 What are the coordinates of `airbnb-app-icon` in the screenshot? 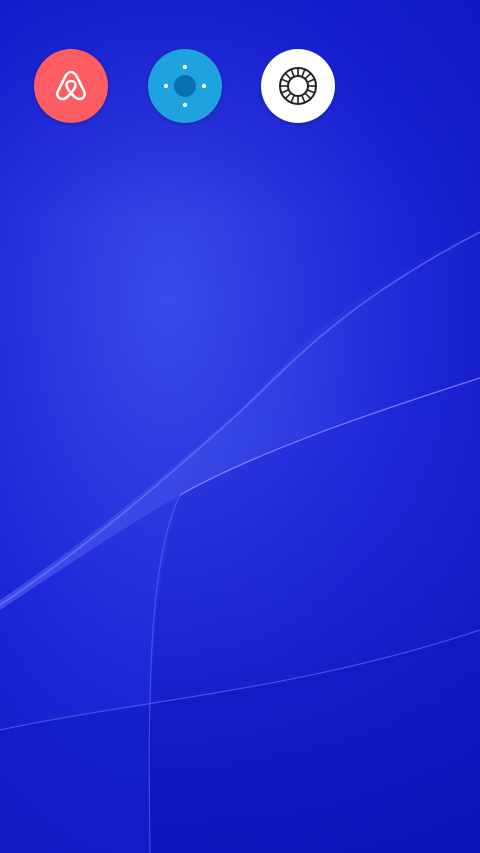 It's located at (71, 86).